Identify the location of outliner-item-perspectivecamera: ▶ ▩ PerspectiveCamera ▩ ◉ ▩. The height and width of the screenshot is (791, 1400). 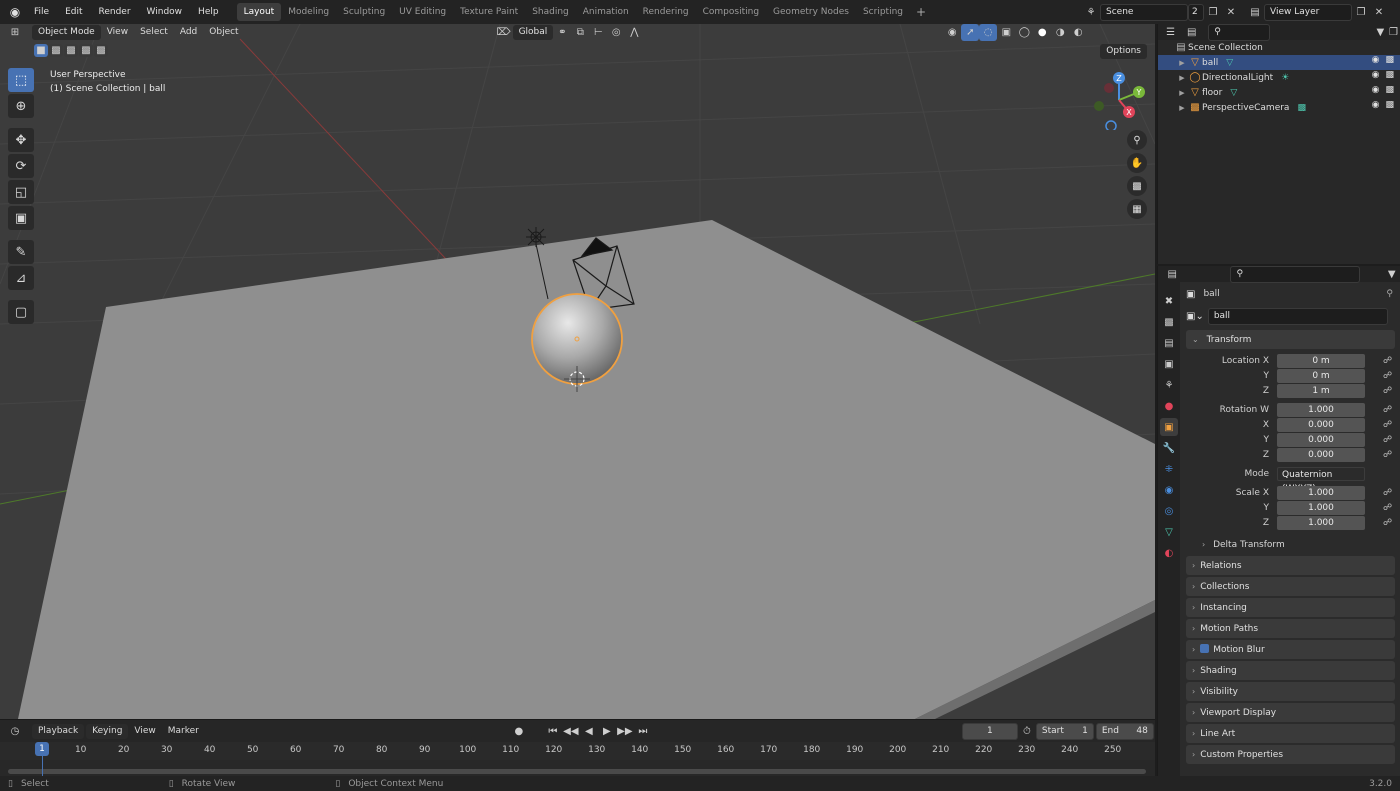
(1279, 107).